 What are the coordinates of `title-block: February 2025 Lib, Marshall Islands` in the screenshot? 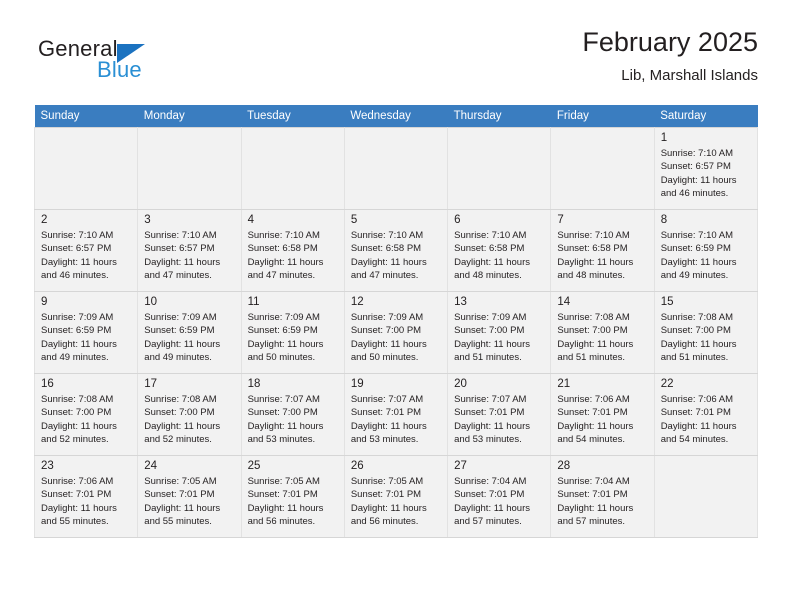 It's located at (670, 55).